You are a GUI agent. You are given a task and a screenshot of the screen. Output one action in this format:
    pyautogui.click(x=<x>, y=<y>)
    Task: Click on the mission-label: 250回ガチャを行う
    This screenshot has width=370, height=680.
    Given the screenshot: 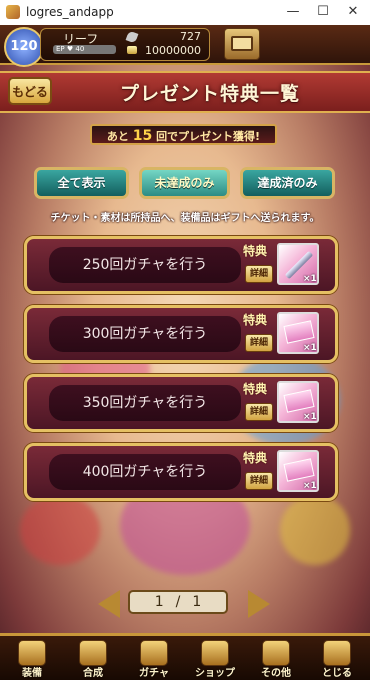 What is the action you would take?
    pyautogui.click(x=145, y=265)
    